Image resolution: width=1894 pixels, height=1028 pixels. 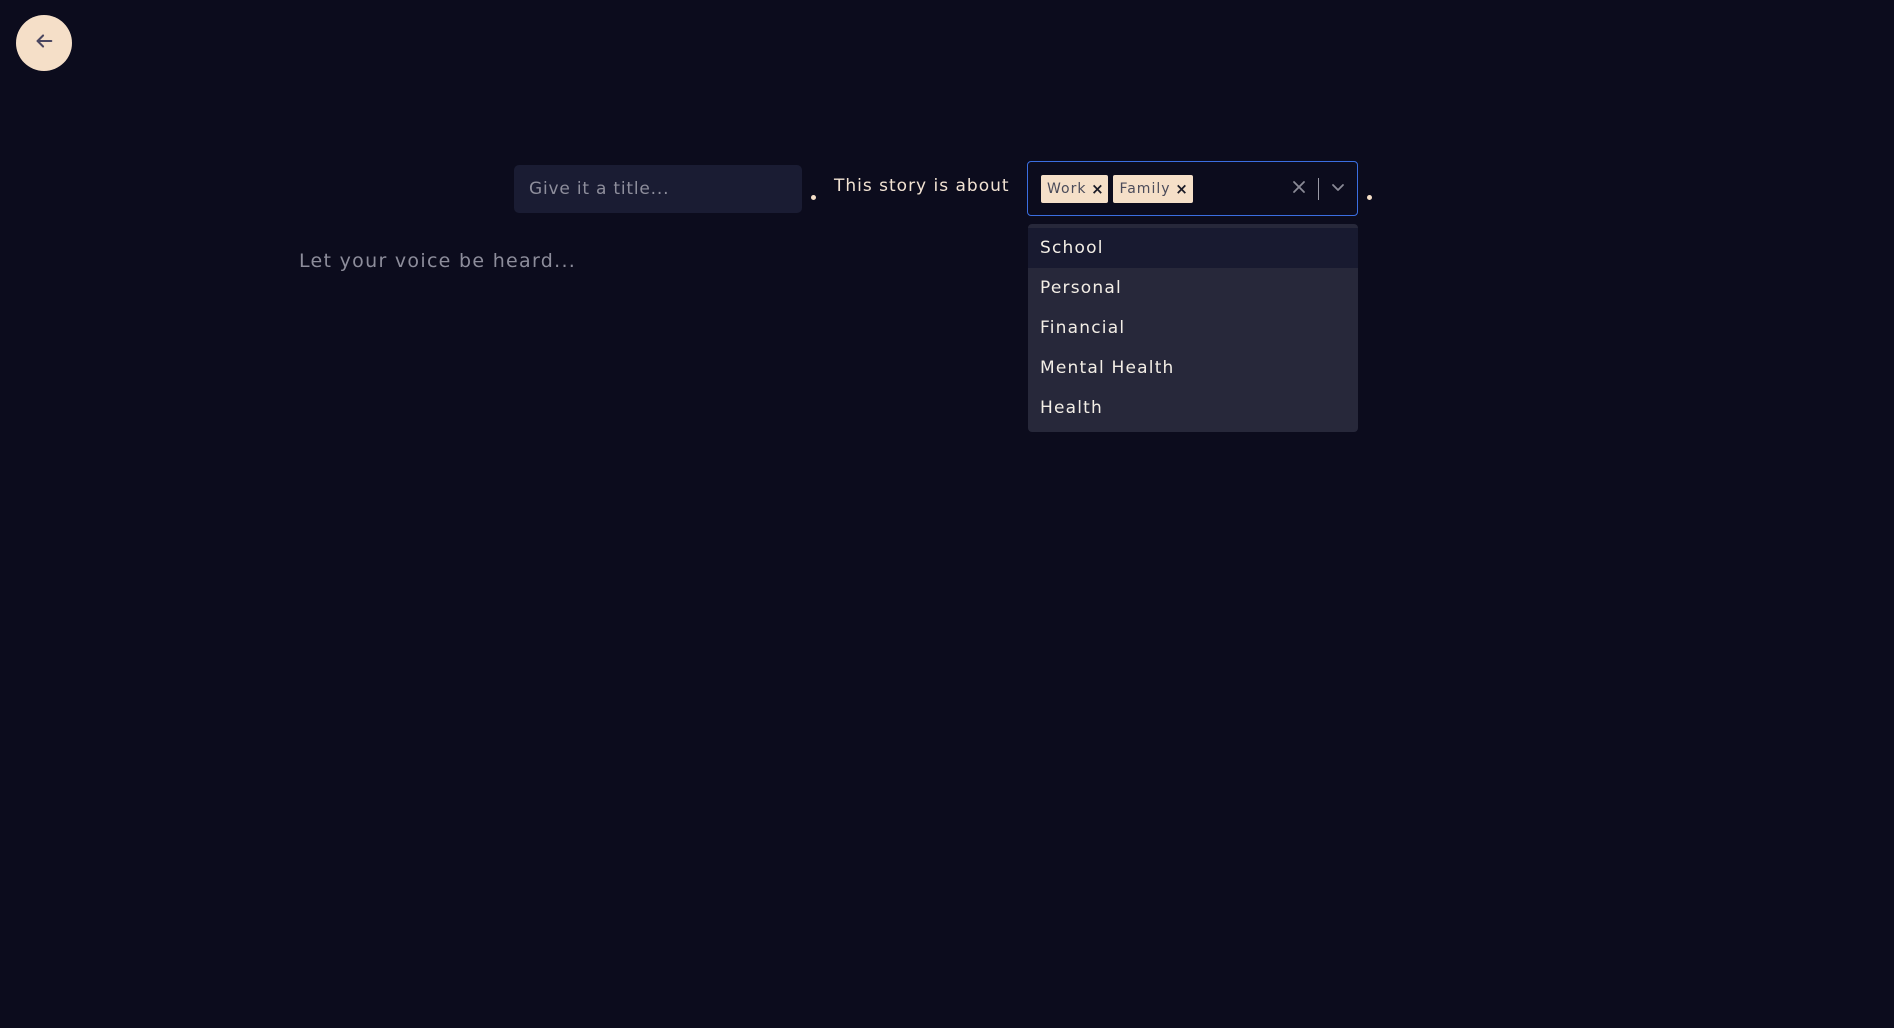 I want to click on option-mental-health: Mental Health, so click(x=1193, y=368).